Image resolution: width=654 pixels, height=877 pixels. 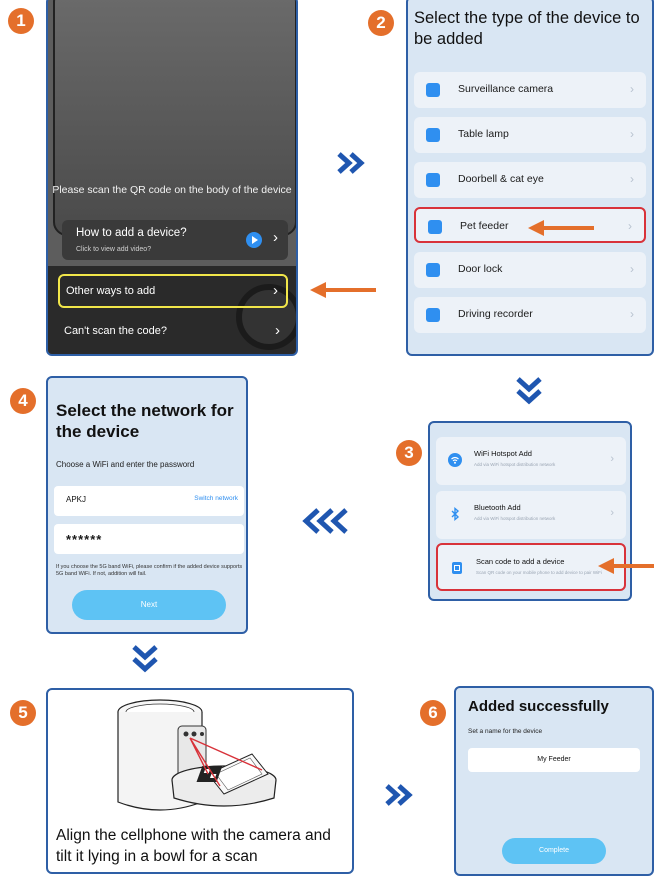 What do you see at coordinates (433, 135) in the screenshot?
I see `lamp-icon` at bounding box center [433, 135].